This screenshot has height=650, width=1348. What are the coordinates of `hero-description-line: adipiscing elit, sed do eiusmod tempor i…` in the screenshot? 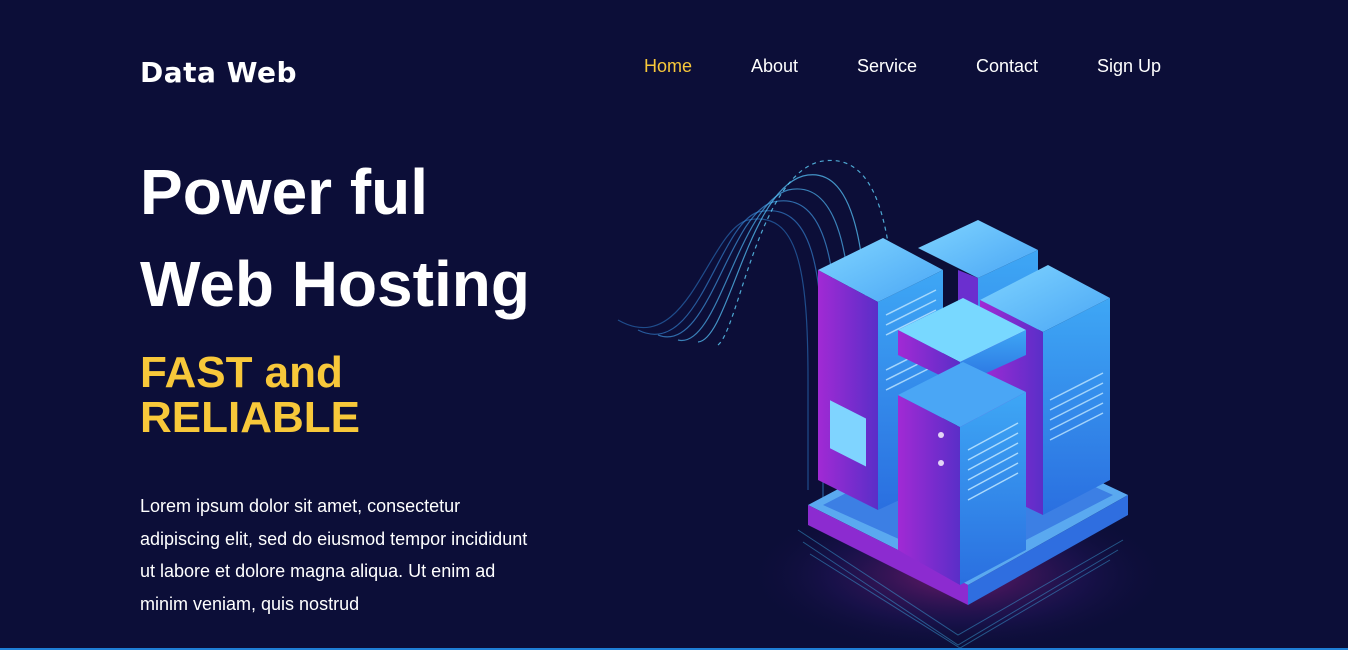 It's located at (334, 538).